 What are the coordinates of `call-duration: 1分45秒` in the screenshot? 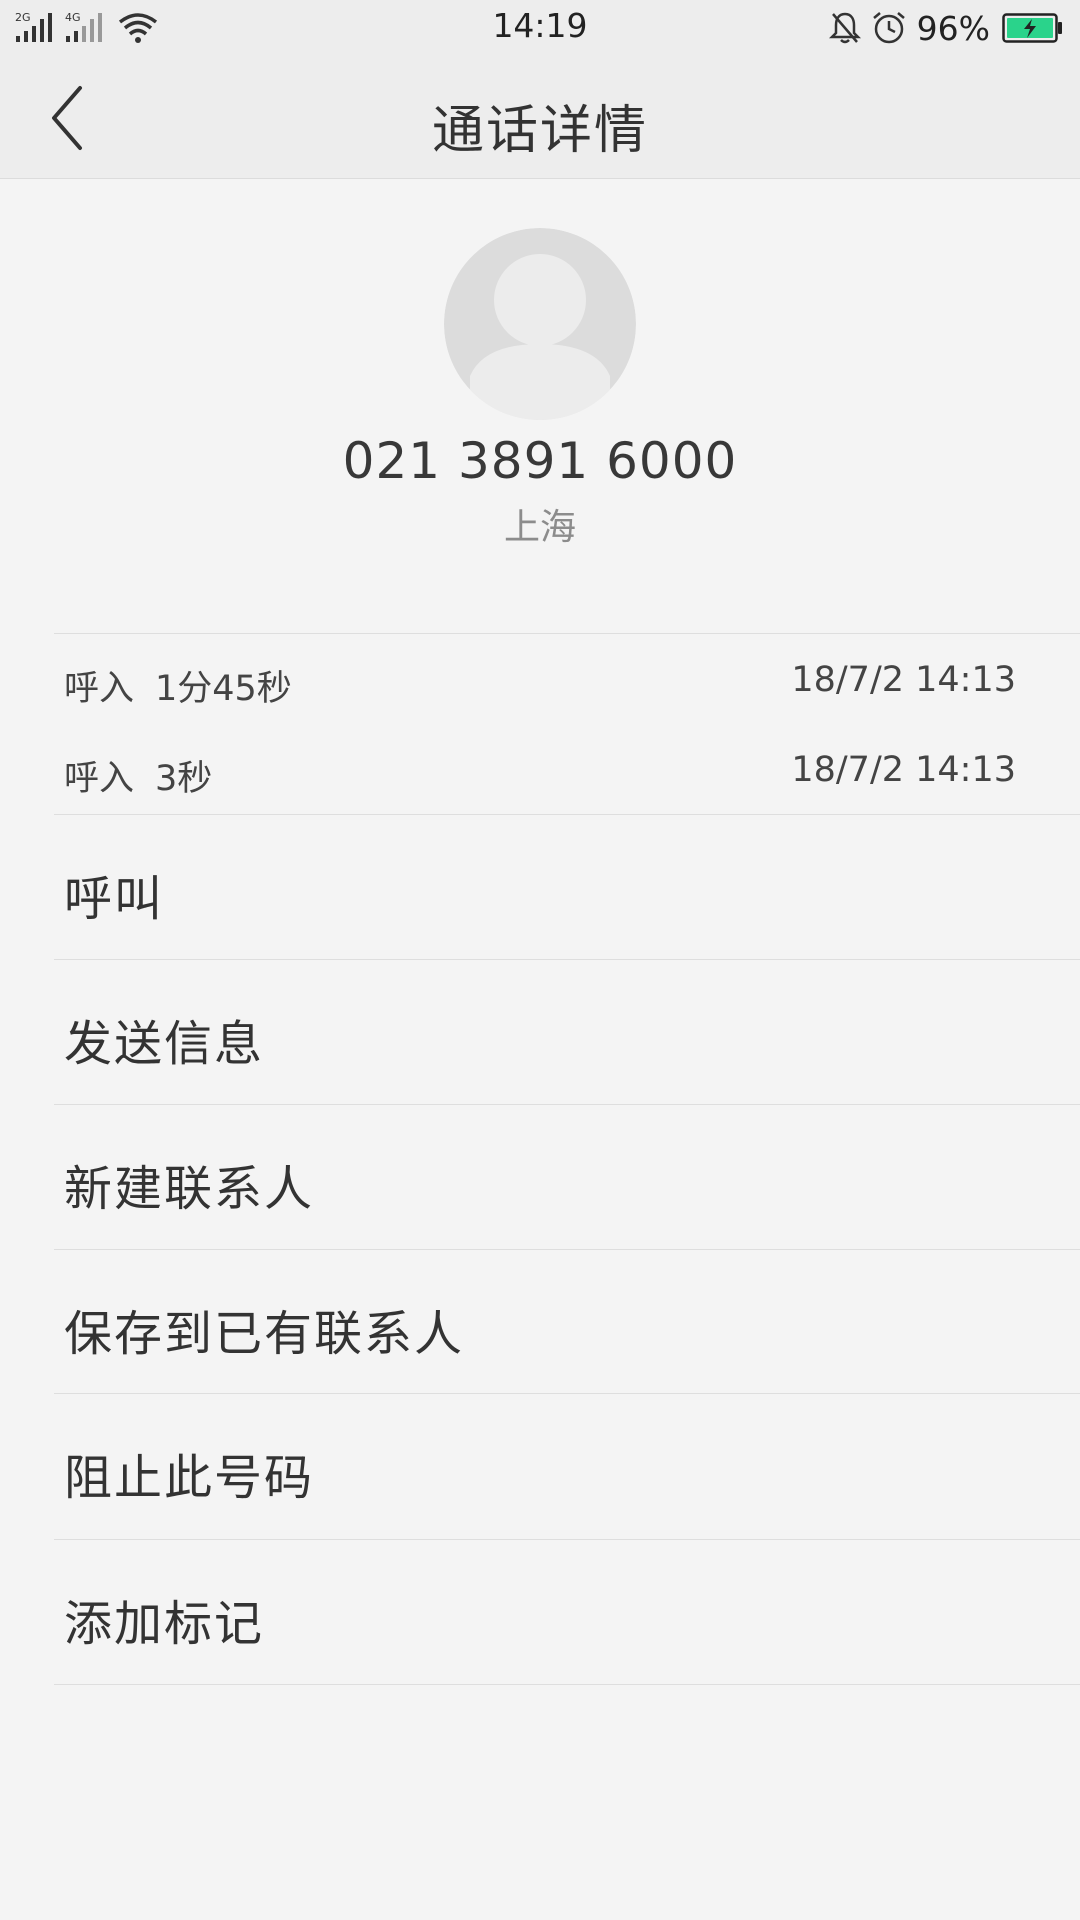 It's located at (223, 689).